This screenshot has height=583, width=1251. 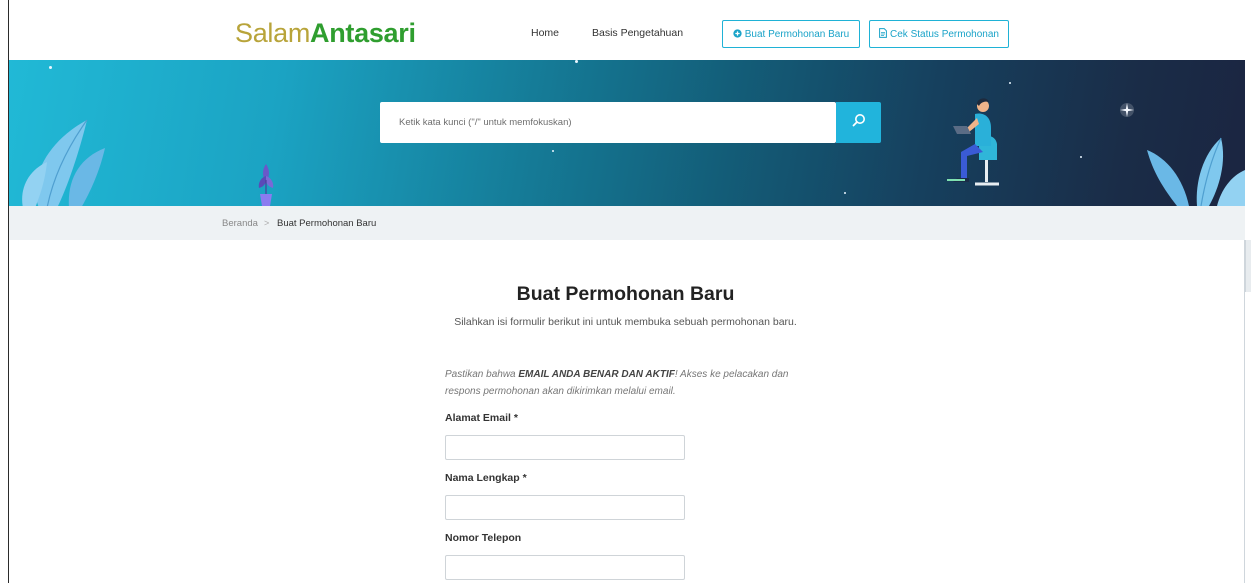 What do you see at coordinates (627, 223) in the screenshot?
I see `breadcrumb: Beranda > Buat Permohonan Baru` at bounding box center [627, 223].